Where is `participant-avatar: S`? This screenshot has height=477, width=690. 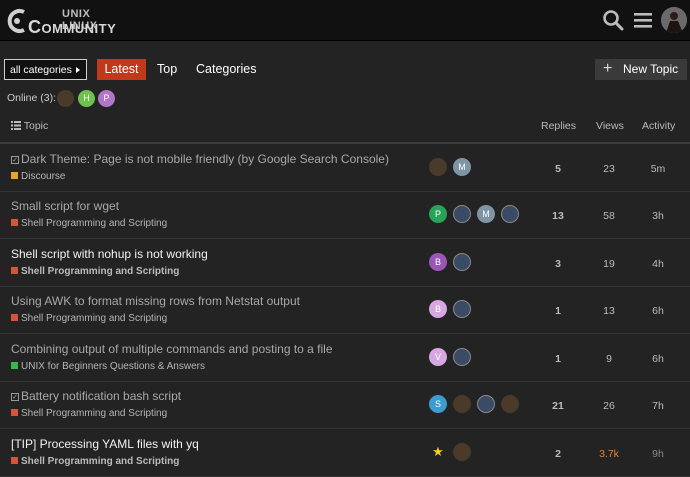
participant-avatar: S is located at coordinates (438, 404).